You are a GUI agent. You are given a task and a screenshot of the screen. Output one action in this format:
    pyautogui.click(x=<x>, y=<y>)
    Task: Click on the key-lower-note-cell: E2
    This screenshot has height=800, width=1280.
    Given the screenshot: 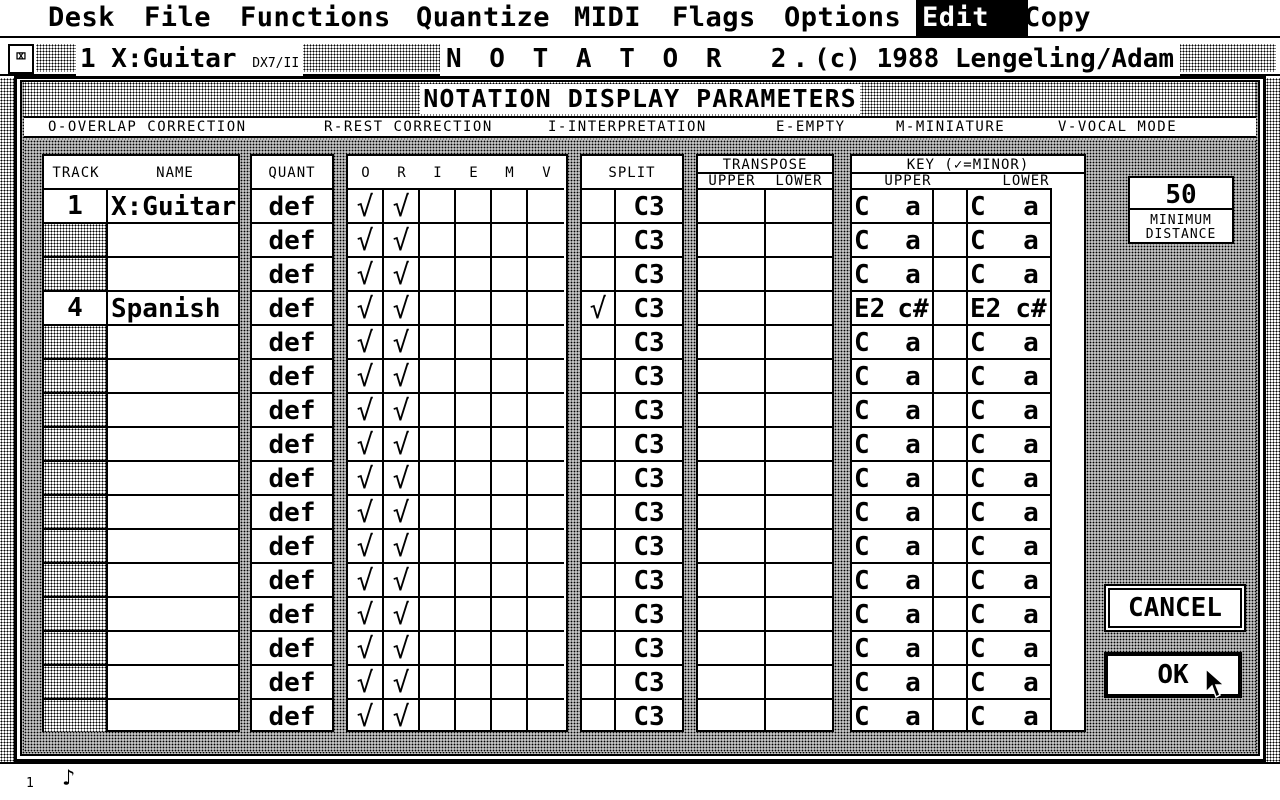 What is the action you would take?
    pyautogui.click(x=990, y=307)
    